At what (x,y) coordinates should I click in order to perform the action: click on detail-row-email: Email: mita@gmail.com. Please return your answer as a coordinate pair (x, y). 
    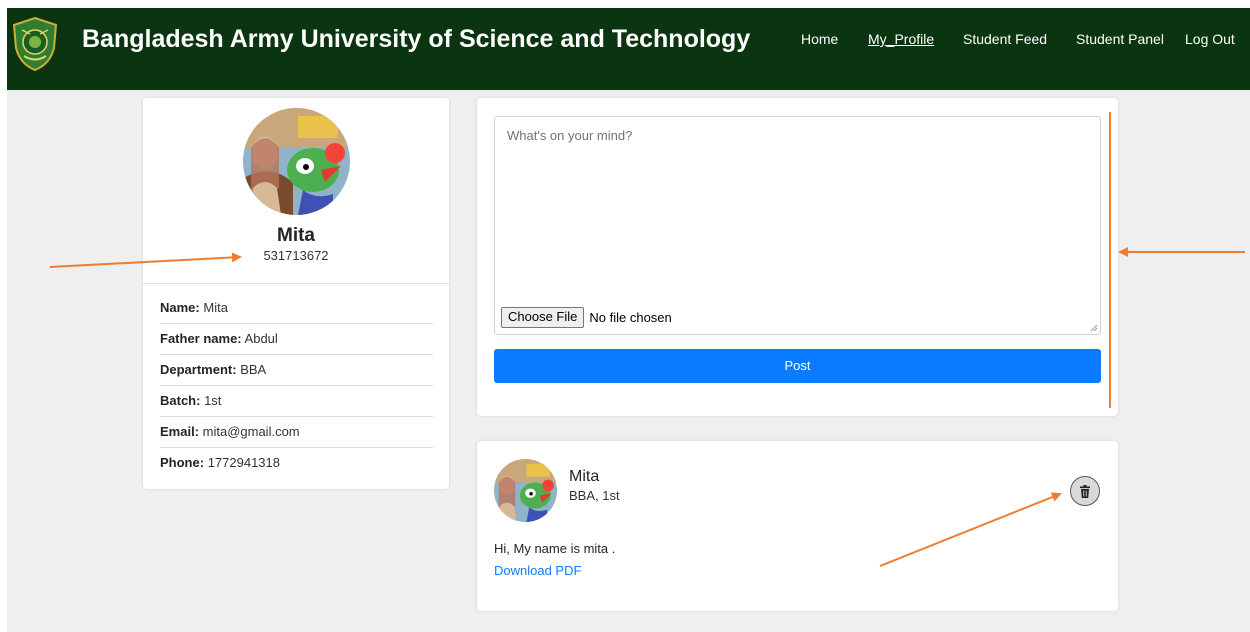
    Looking at the image, I should click on (296, 432).